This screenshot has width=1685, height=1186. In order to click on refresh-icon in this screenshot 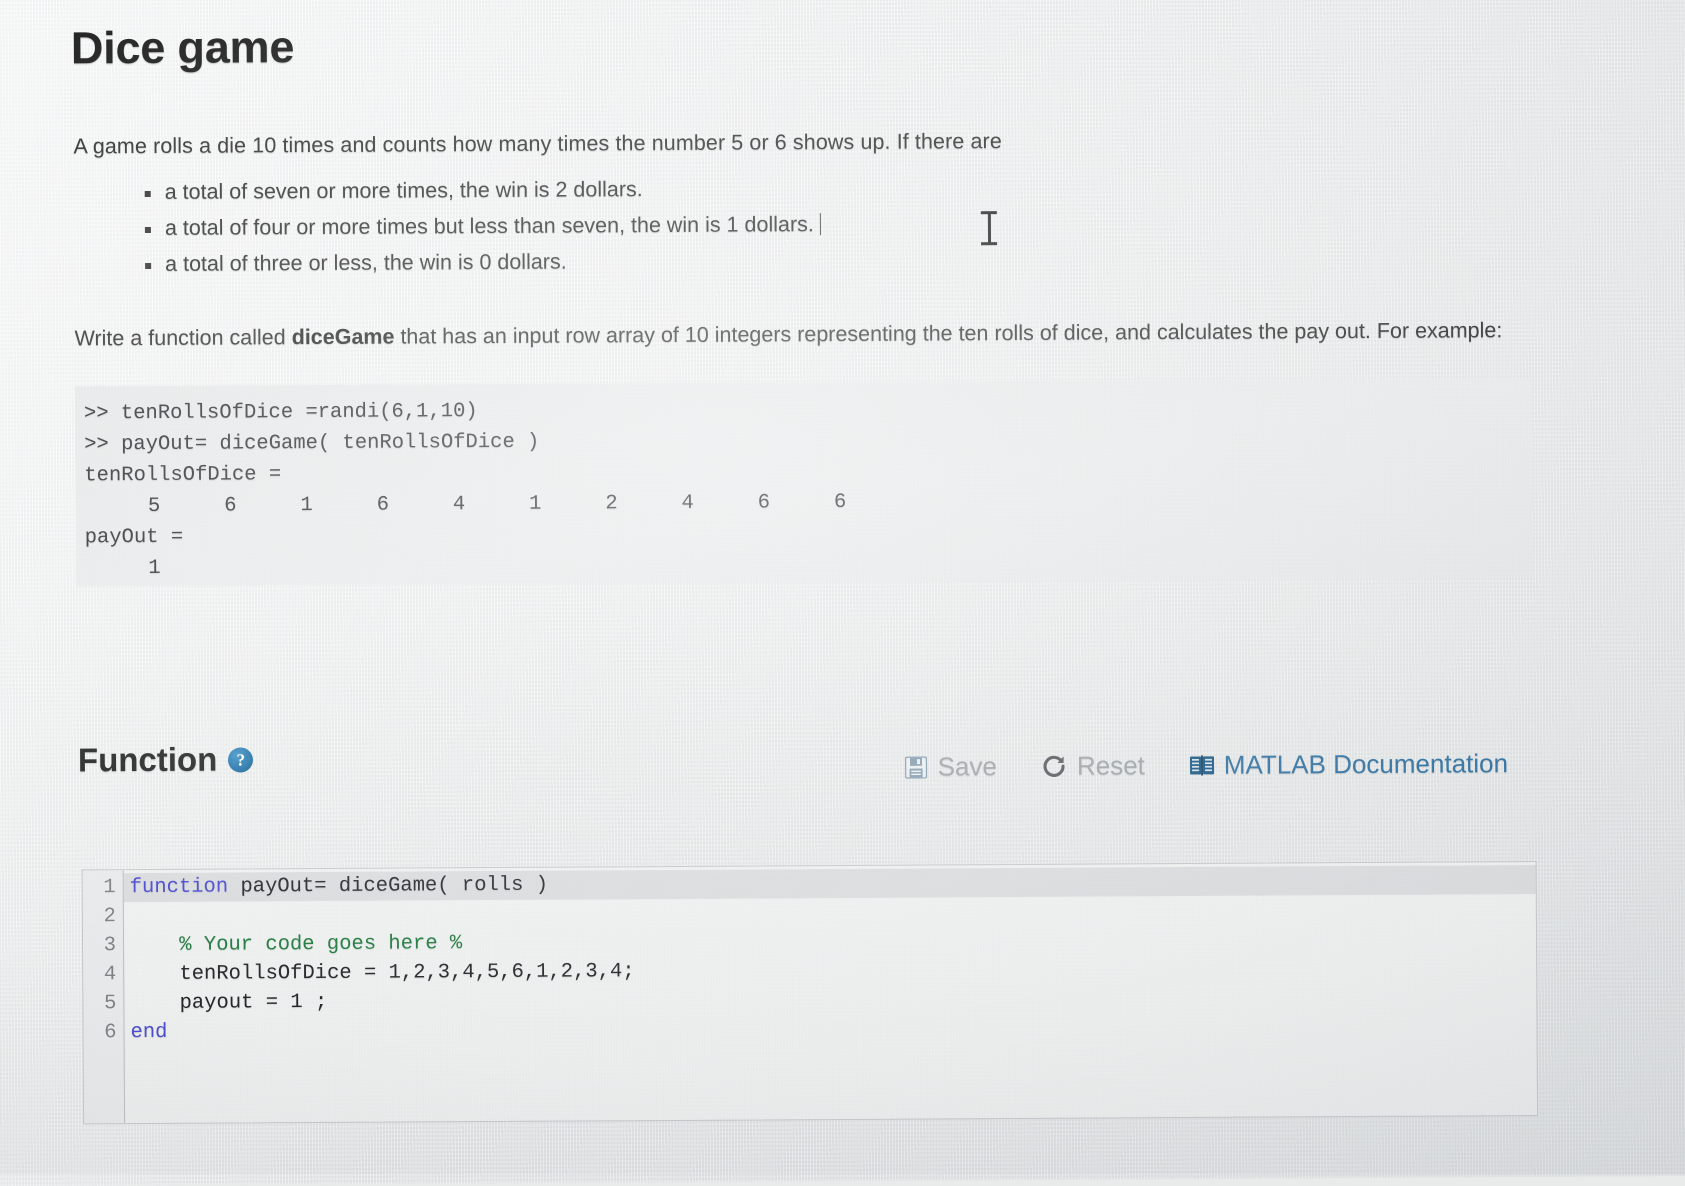, I will do `click(1054, 766)`.